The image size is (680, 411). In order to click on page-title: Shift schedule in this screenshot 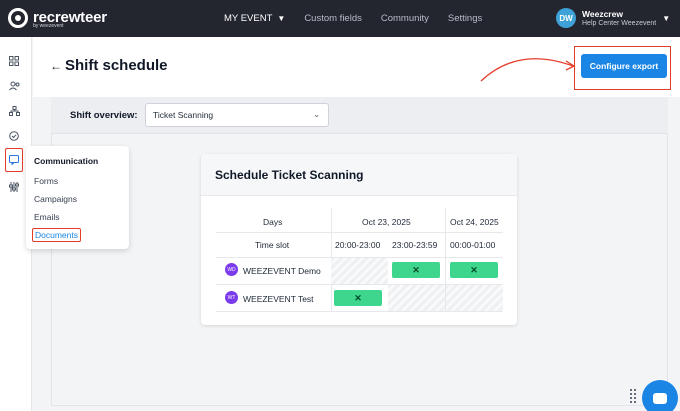, I will do `click(116, 65)`.